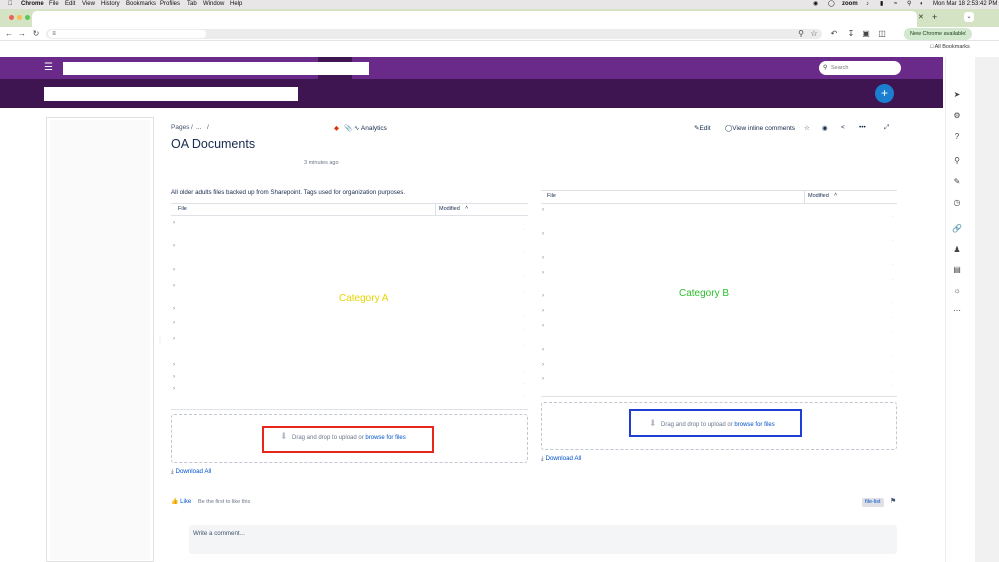 The image size is (999, 562). I want to click on calendar-icon: ▤, so click(957, 269).